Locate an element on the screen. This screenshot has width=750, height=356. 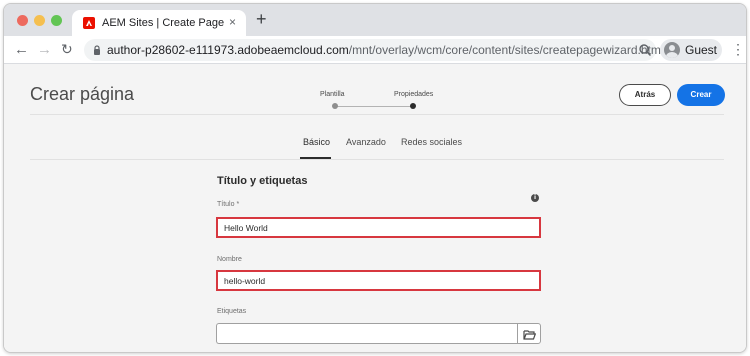
tab-strip: AEM Sites | Create Page × + is located at coordinates (375, 20).